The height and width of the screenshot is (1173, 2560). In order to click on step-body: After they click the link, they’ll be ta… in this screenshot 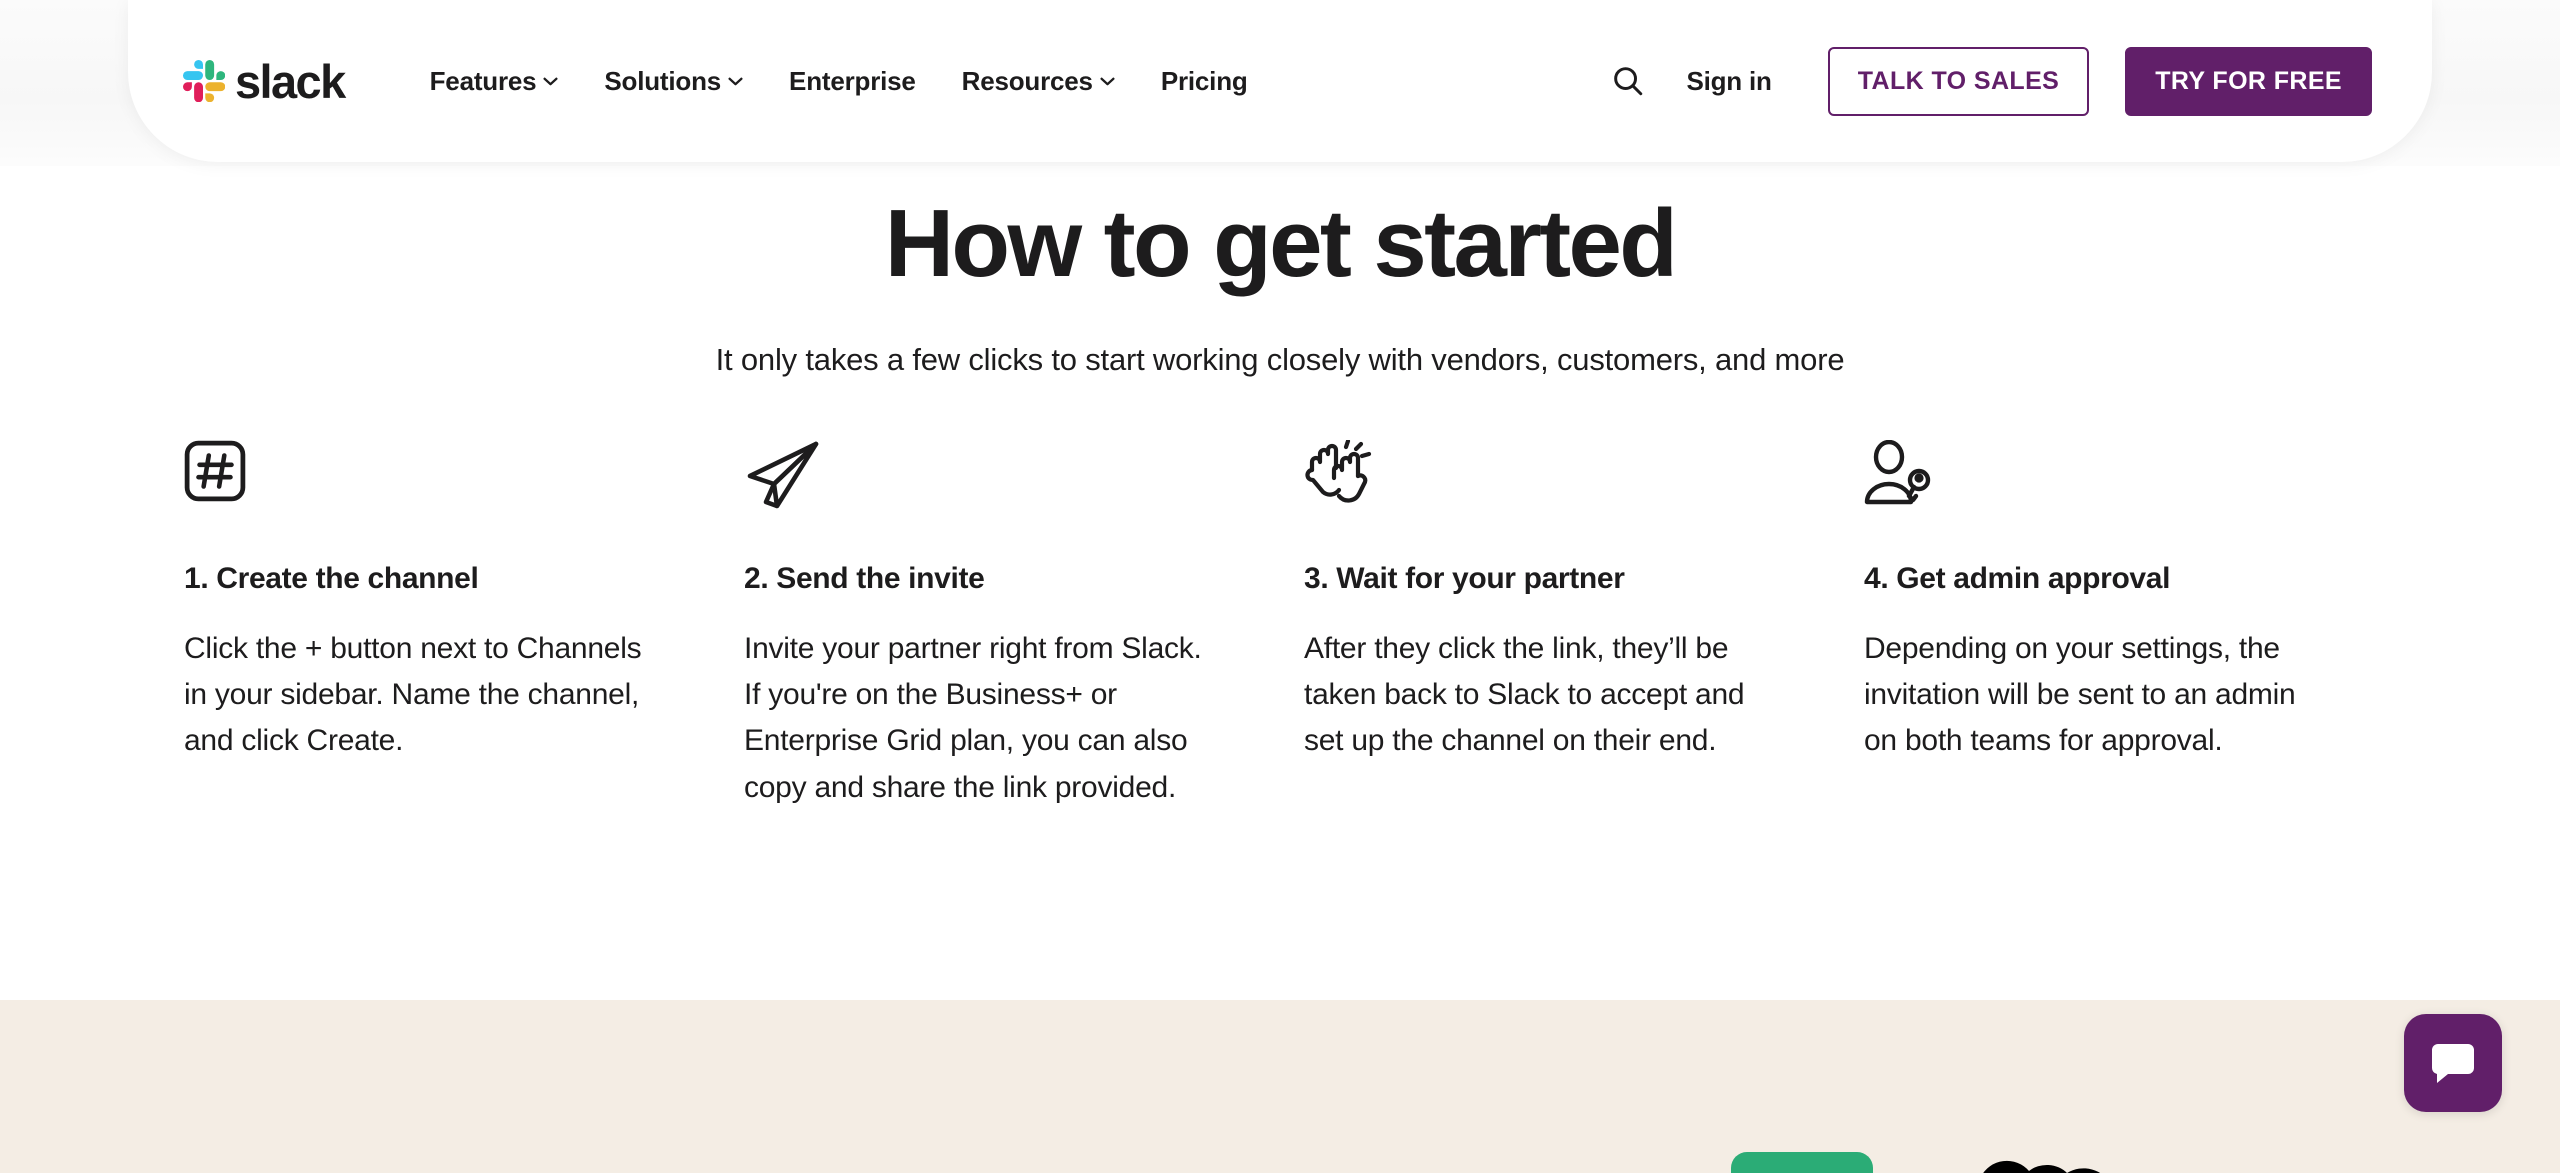, I will do `click(1524, 695)`.